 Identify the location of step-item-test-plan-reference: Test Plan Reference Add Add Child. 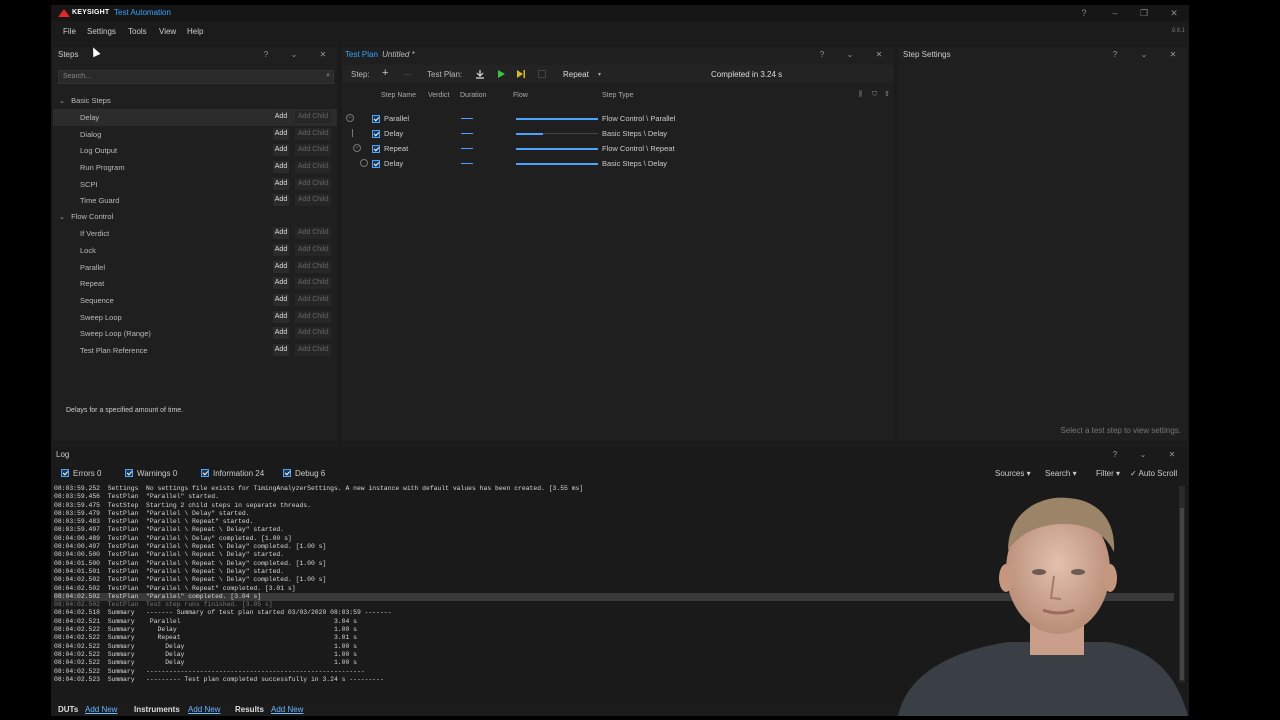
(195, 350).